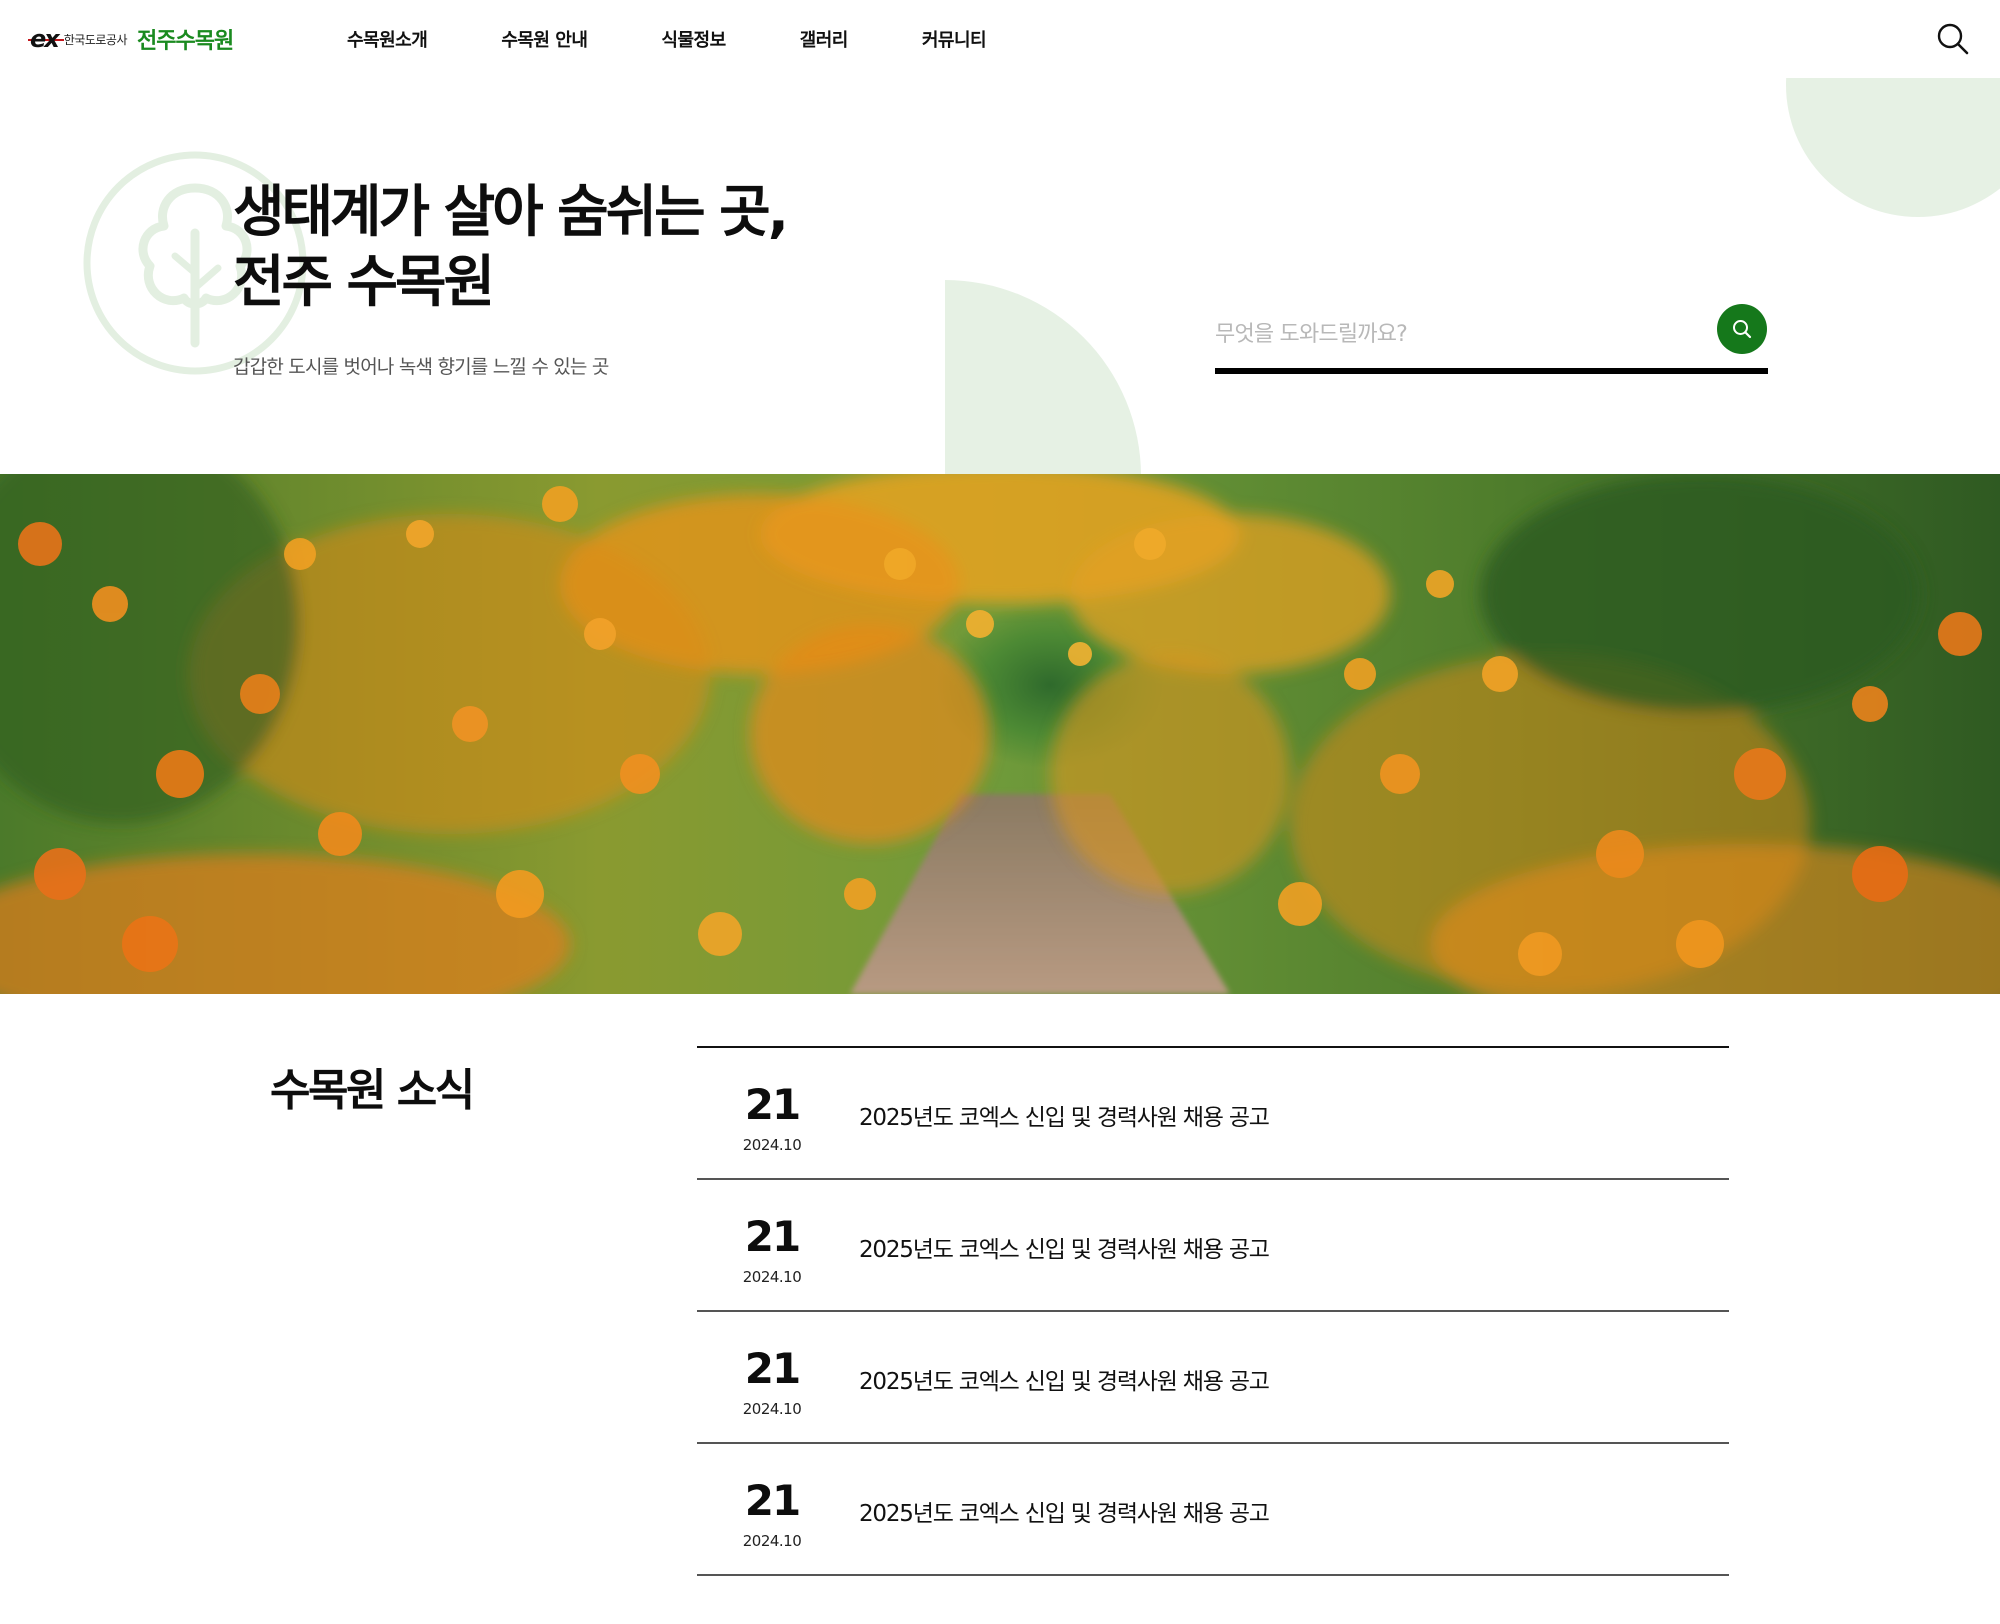 The height and width of the screenshot is (1624, 2000). What do you see at coordinates (1893, 147) in the screenshot?
I see `decorative-circle` at bounding box center [1893, 147].